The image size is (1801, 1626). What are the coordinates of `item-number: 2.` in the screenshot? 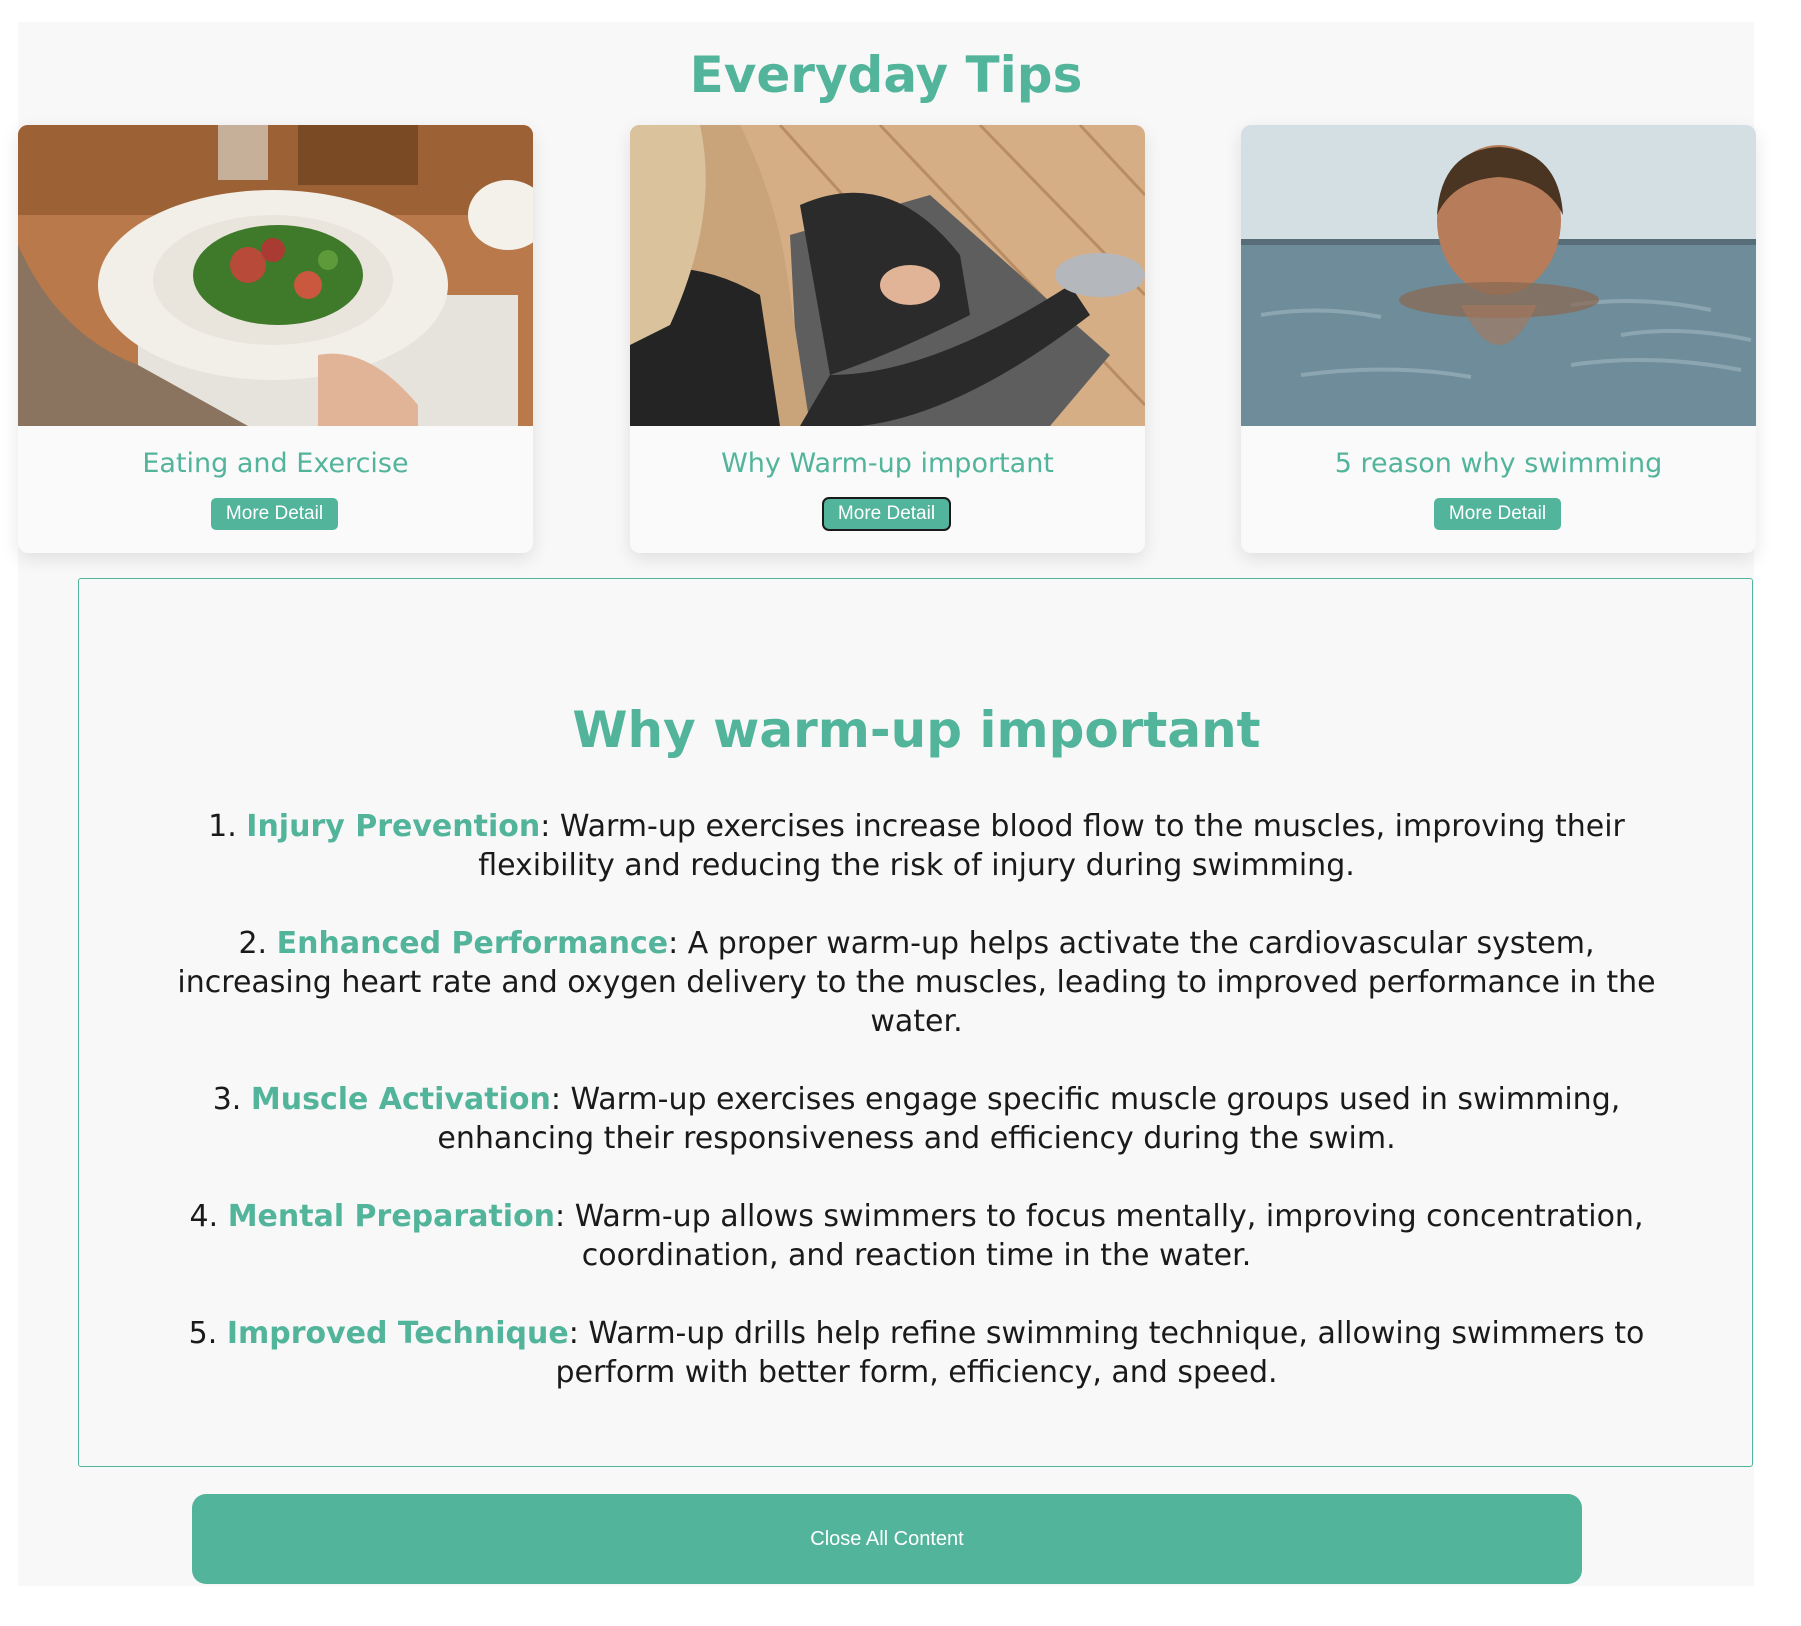 It's located at (253, 943).